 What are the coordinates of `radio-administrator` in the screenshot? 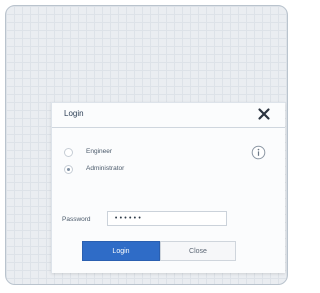 It's located at (68, 169).